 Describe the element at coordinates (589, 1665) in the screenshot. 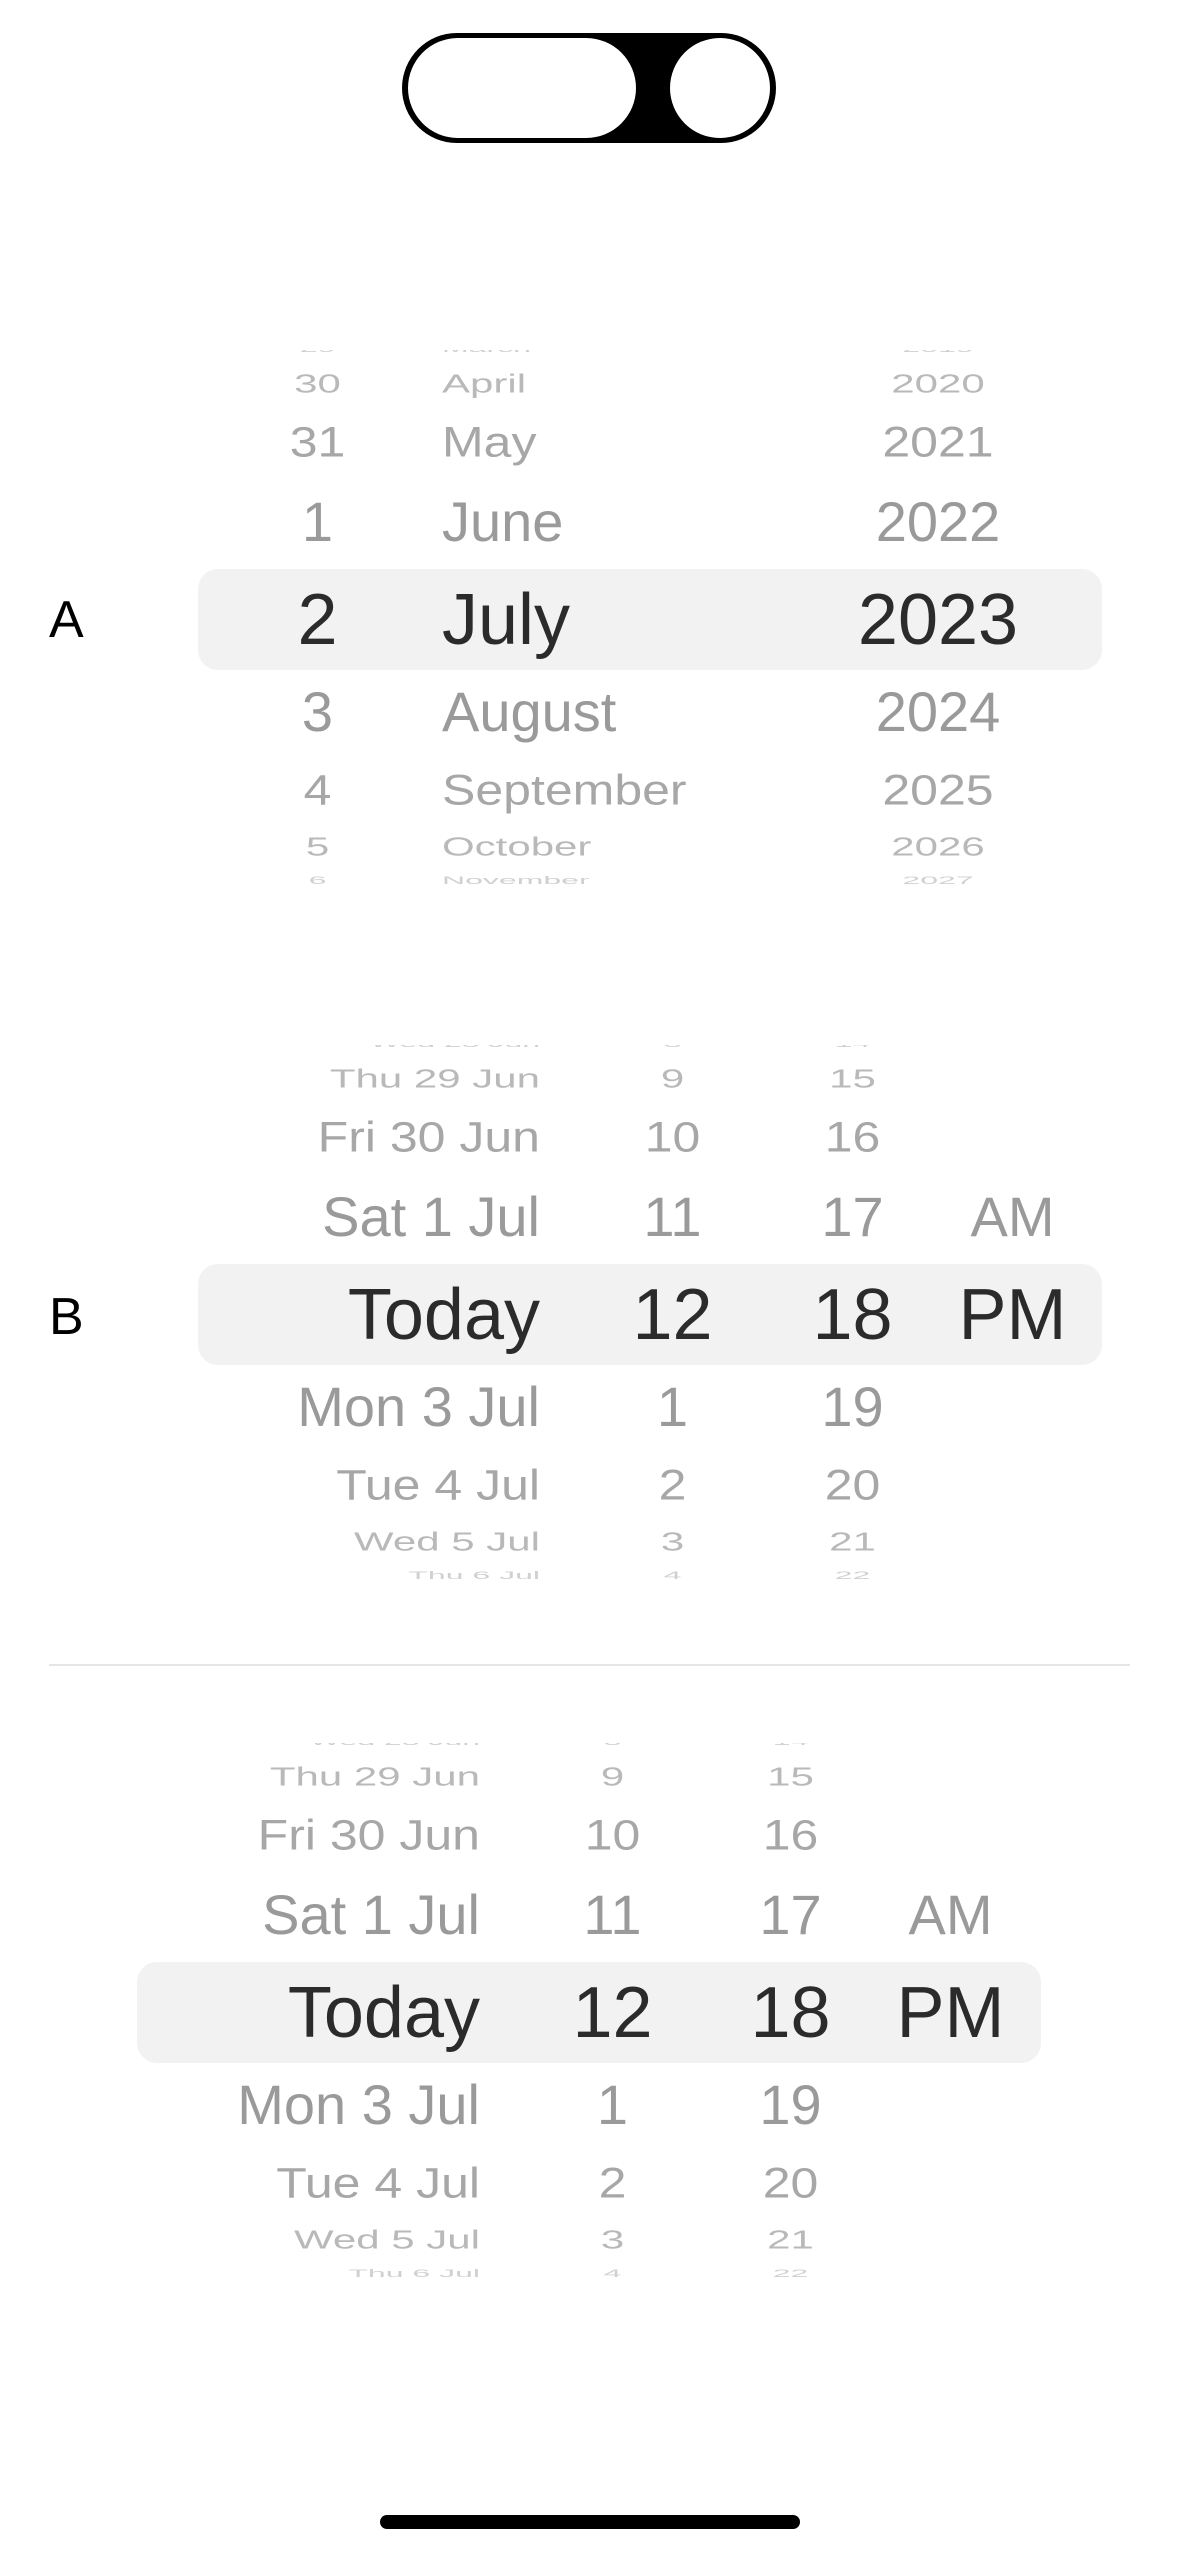

I see `divider` at that location.